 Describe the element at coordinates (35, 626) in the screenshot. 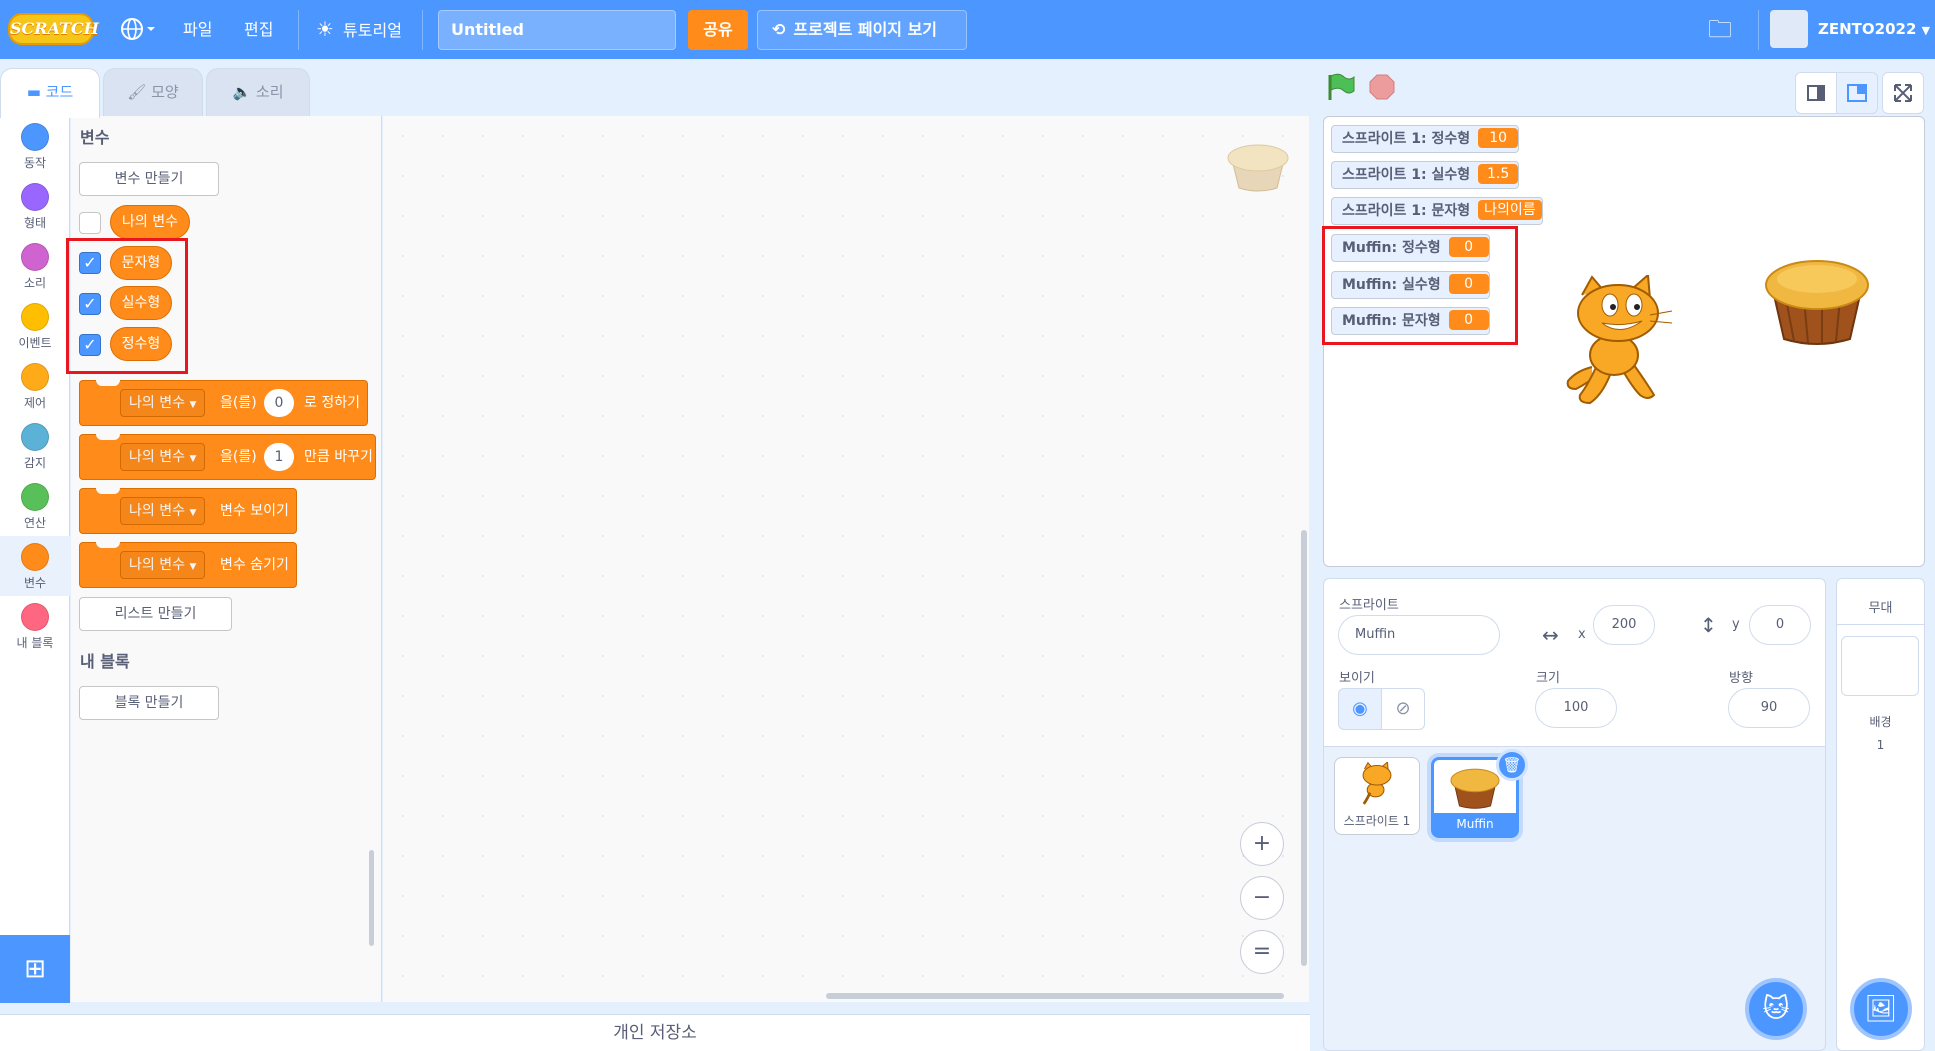

I see `category-my-blocks: 내 블록` at that location.